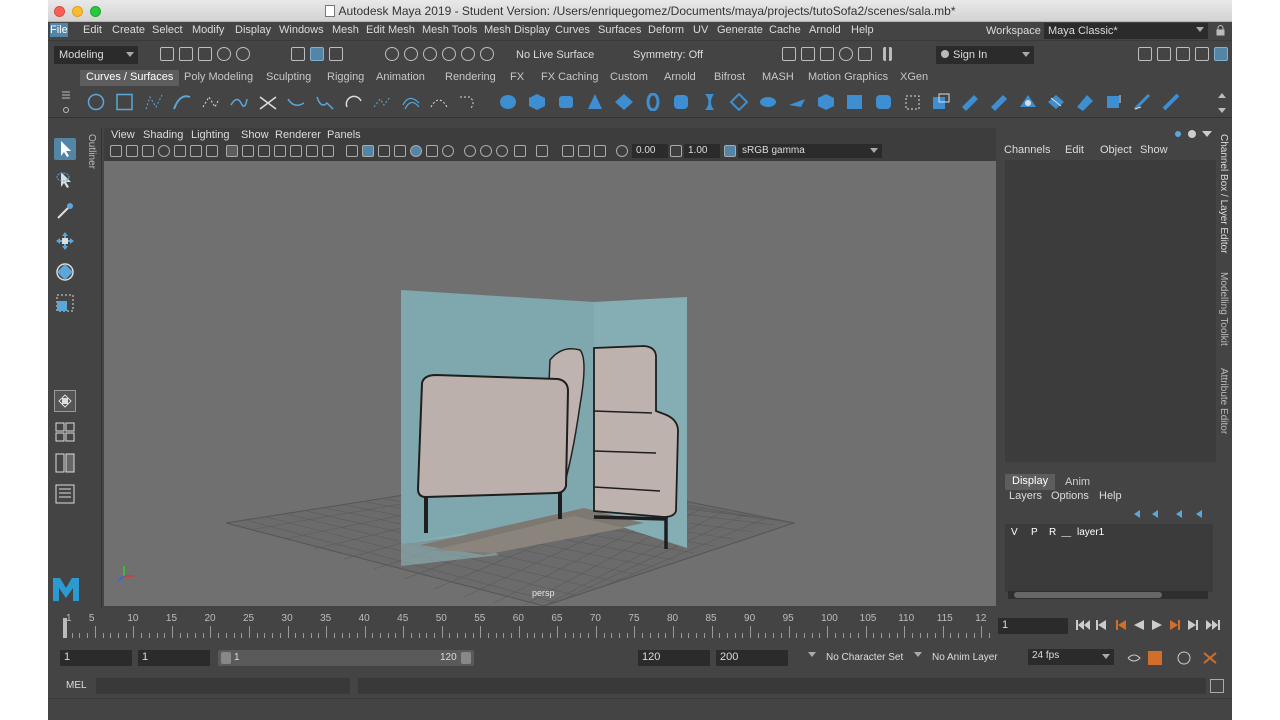 This screenshot has width=1280, height=720. Describe the element at coordinates (288, 77) in the screenshot. I see `shelf-tab-sculpting: Sculpting` at that location.